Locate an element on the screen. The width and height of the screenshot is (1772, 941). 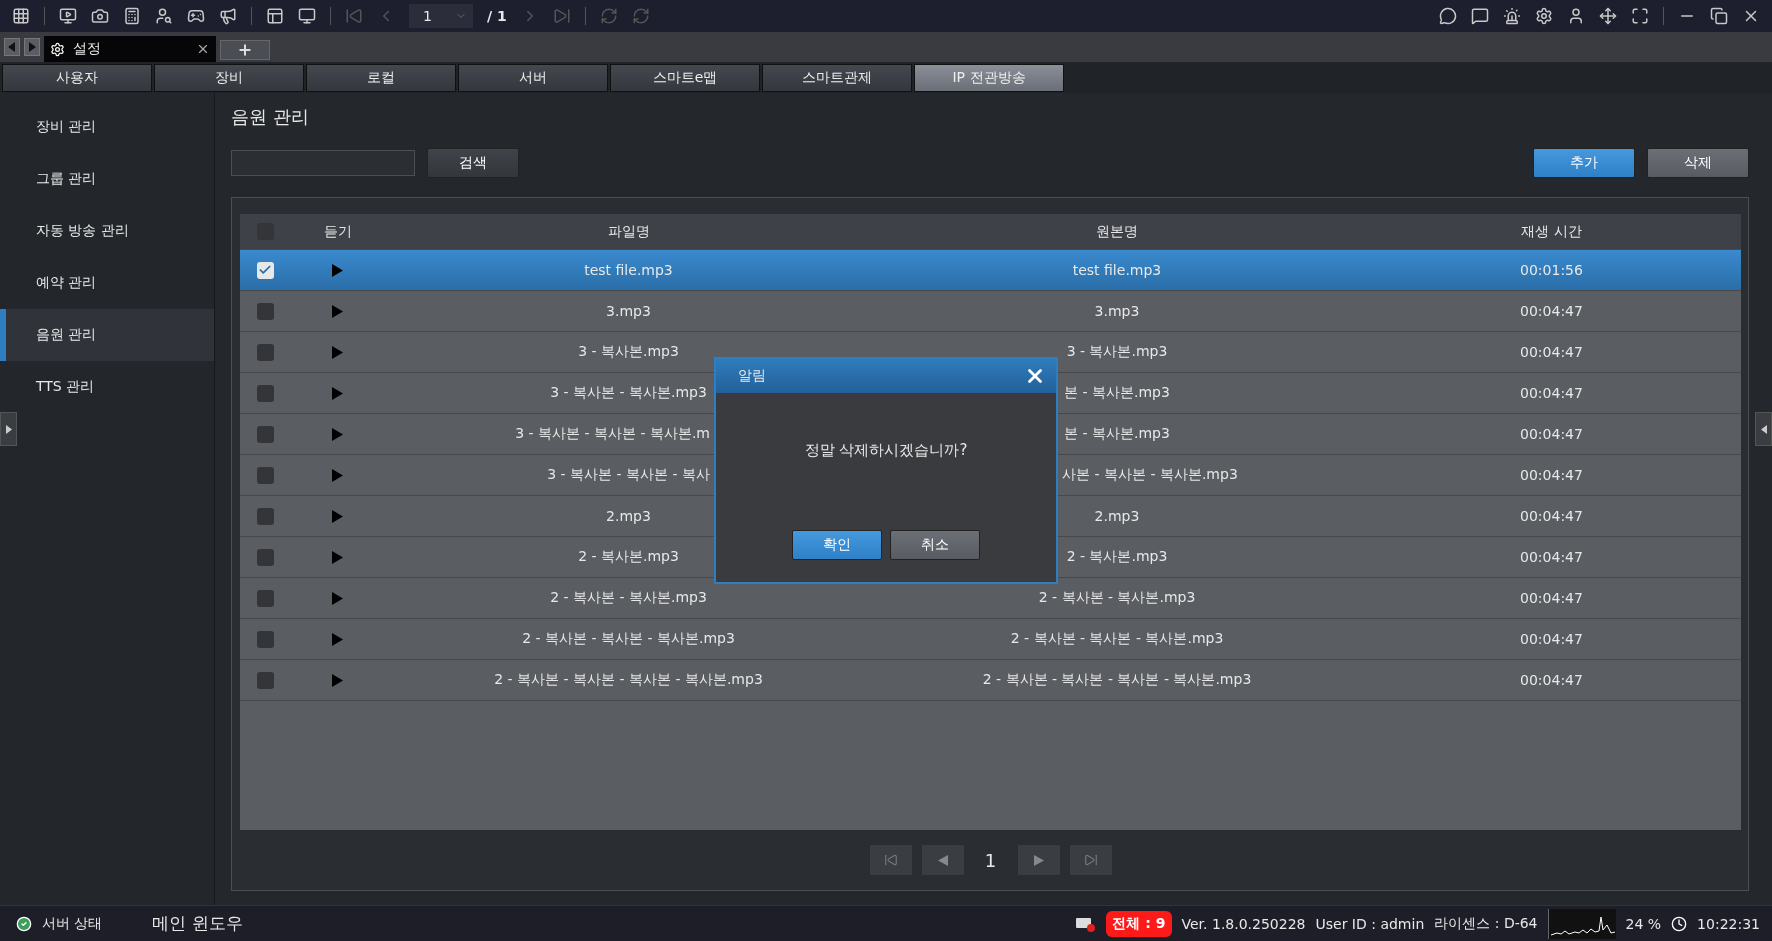
page-select: 1 is located at coordinates (441, 16).